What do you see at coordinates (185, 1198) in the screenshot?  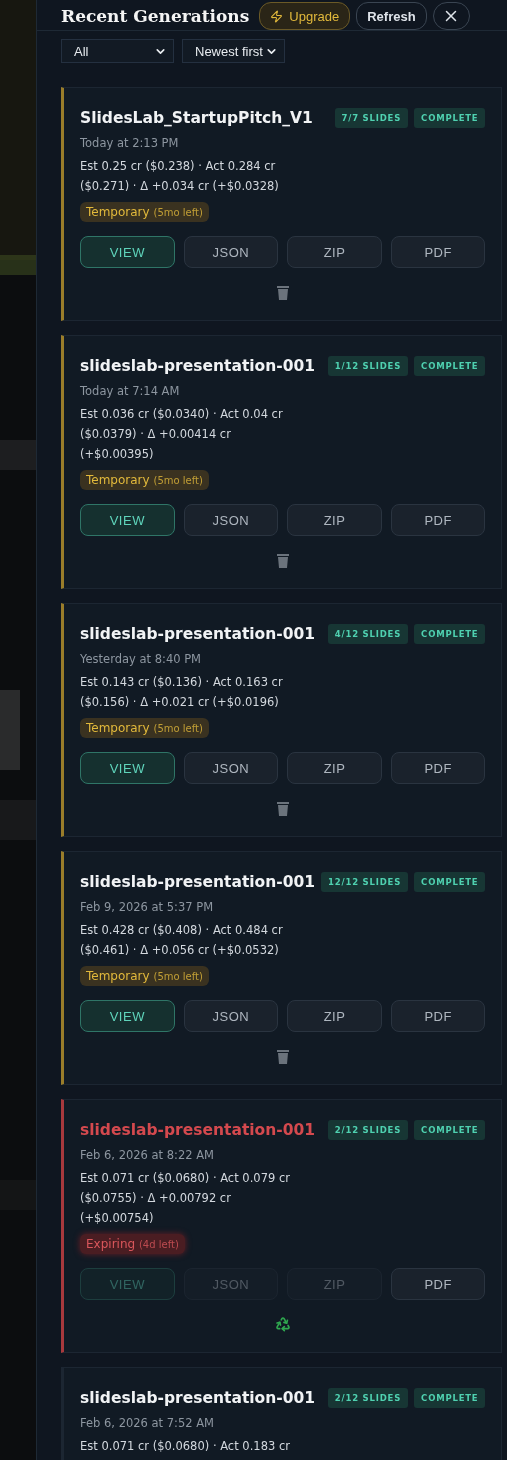 I see `cost-summary: Est 0.071 cr ($0.0680) · Act 0.079 cr ($0.0755) · Δ +0.00792 cr (+$0.00754)` at bounding box center [185, 1198].